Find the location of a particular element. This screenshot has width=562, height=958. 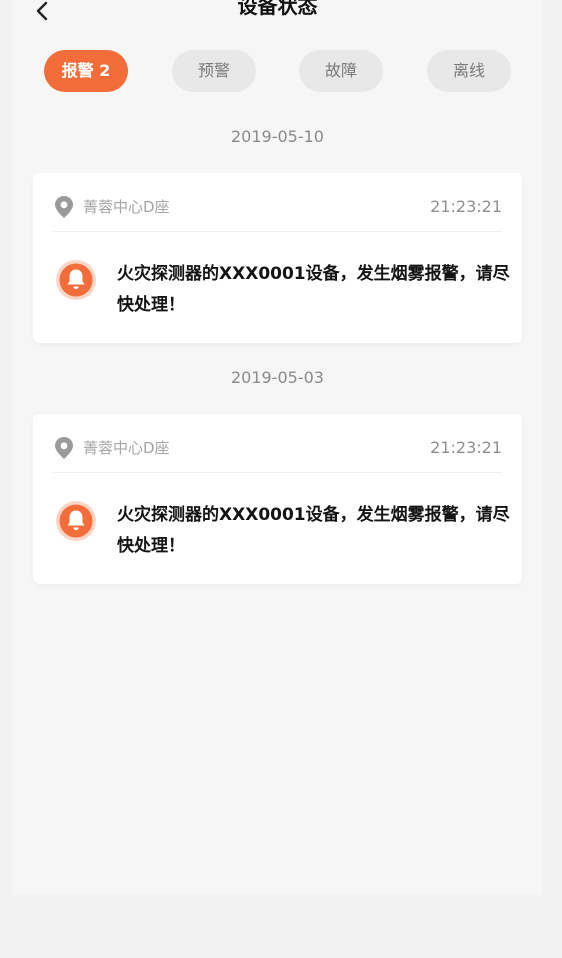

tab-fault: 故障 is located at coordinates (341, 71).